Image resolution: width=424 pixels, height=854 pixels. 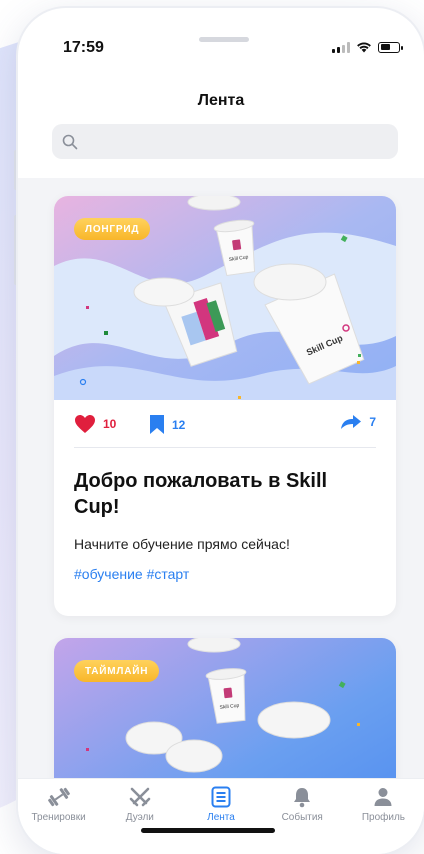 I want to click on bookmark-button: 12, so click(x=167, y=424).